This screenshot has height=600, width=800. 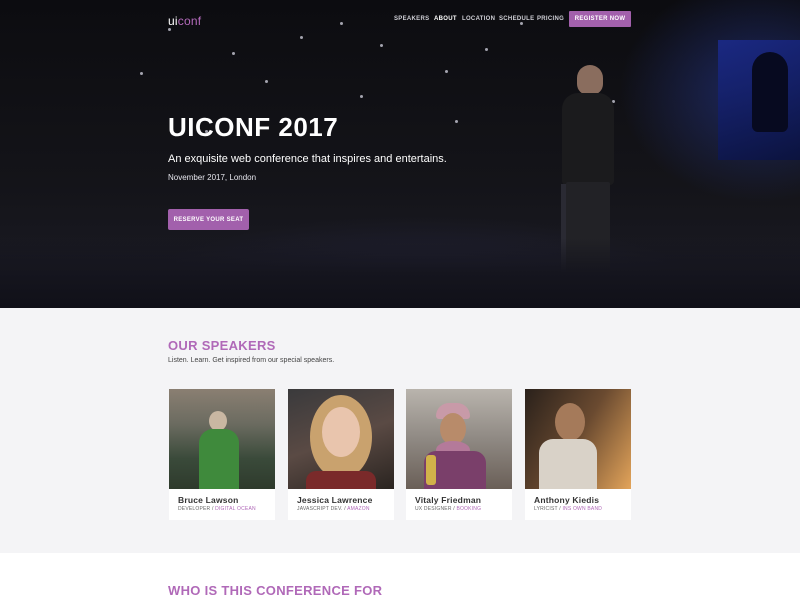 I want to click on speaker-name: Jessica Lawrence, so click(x=335, y=500).